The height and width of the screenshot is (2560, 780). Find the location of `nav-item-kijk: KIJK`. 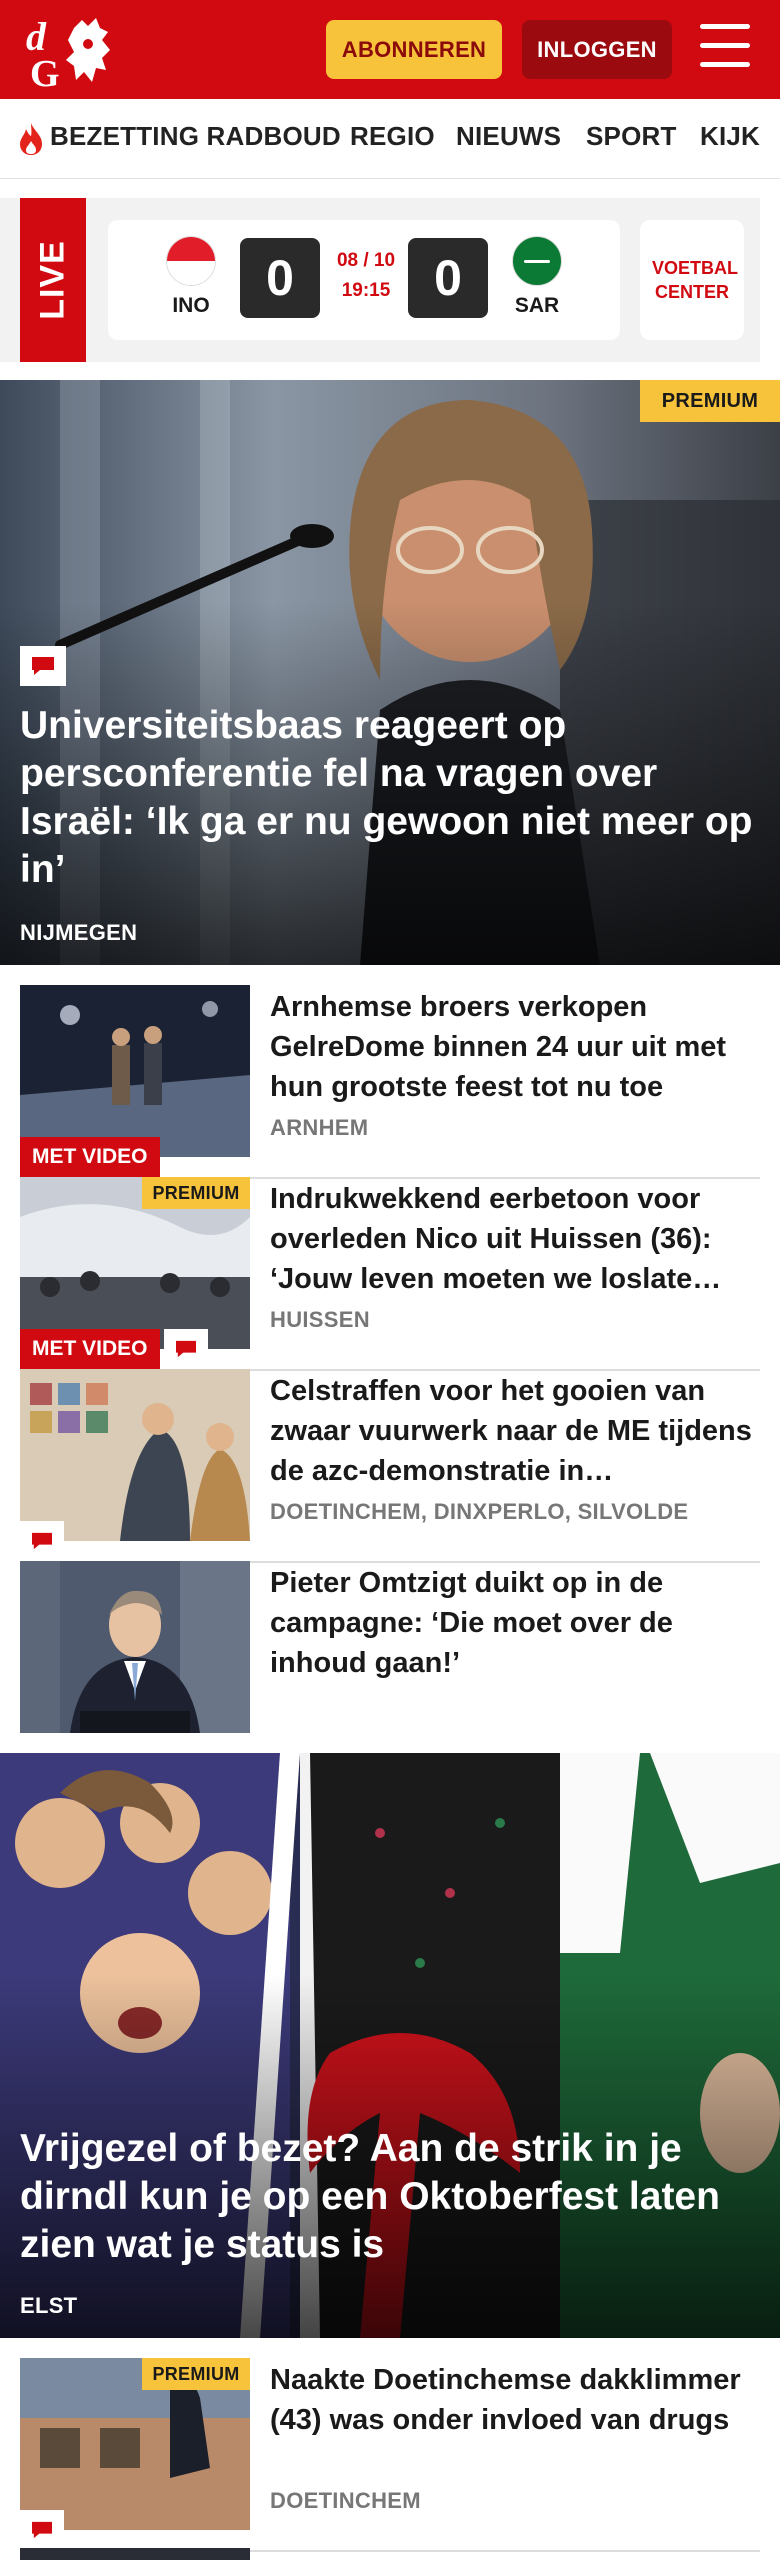

nav-item-kijk: KIJK is located at coordinates (730, 136).